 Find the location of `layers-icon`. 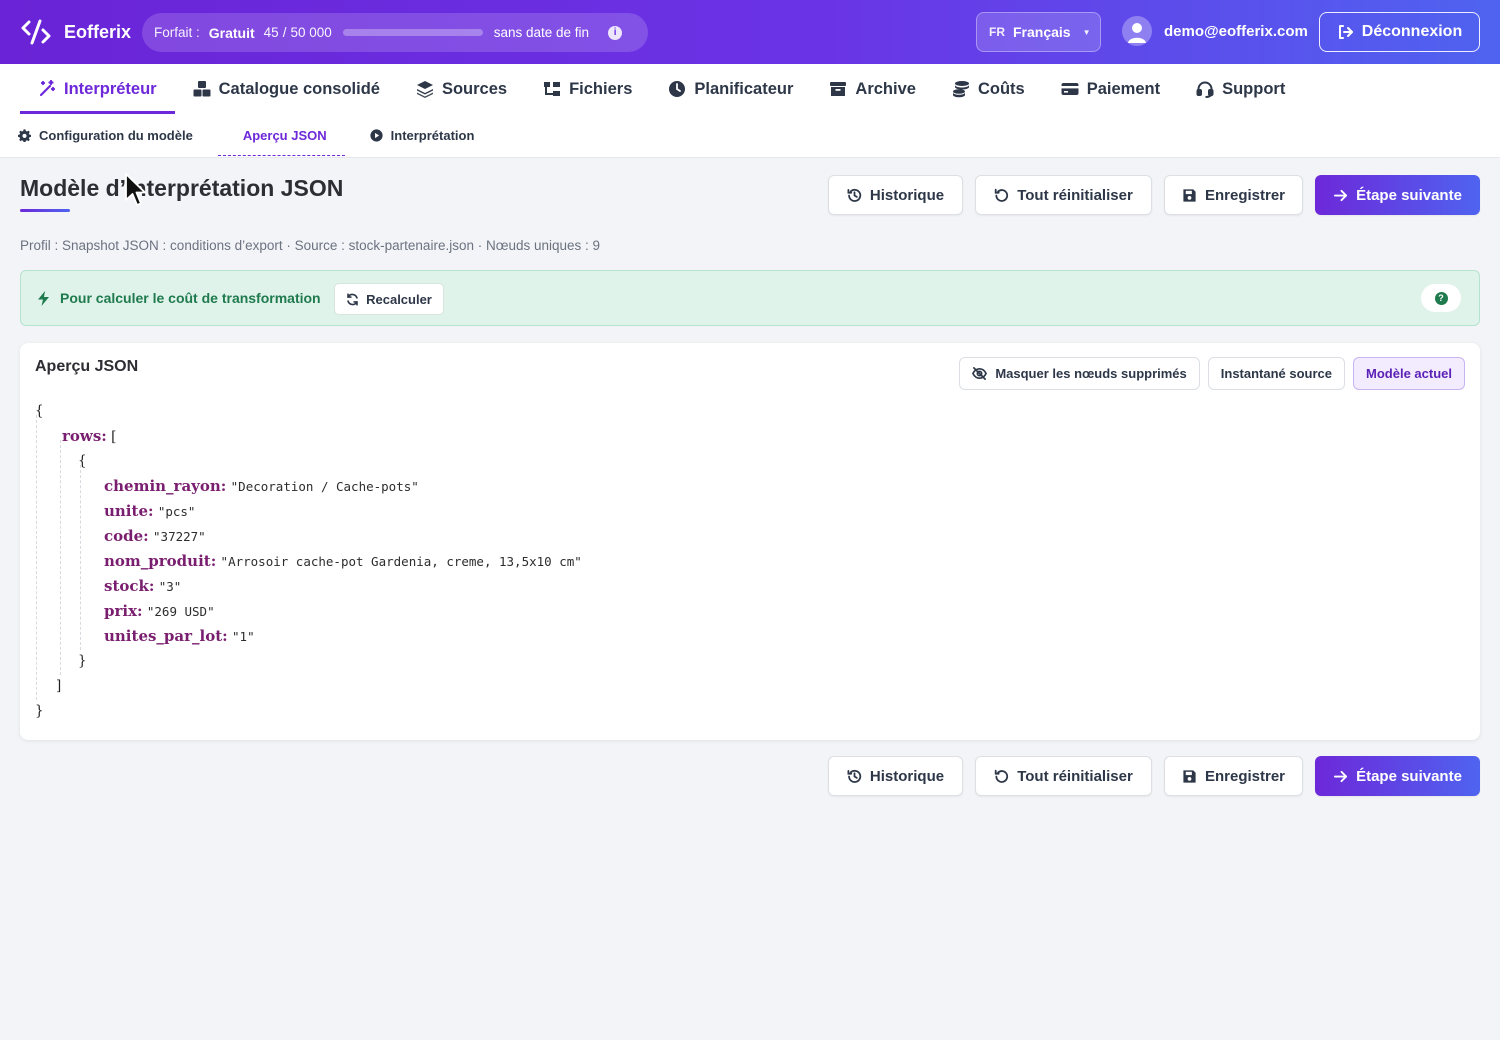

layers-icon is located at coordinates (424, 89).